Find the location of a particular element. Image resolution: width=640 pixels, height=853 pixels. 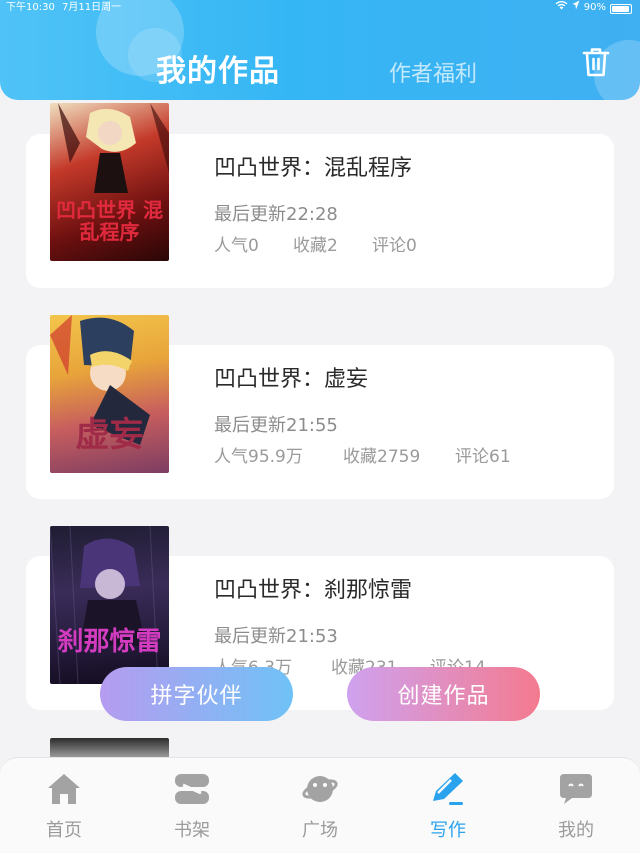

wifi-icon is located at coordinates (561, 8).